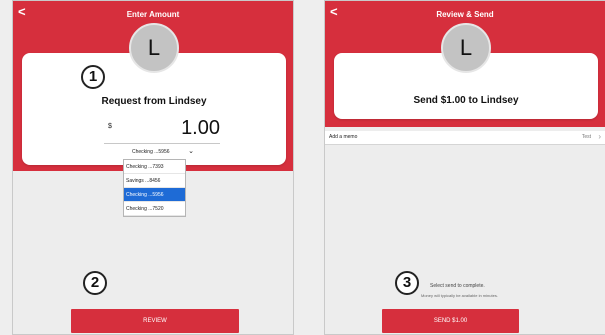 The image size is (605, 335). I want to click on step-badge-3: 3, so click(407, 283).